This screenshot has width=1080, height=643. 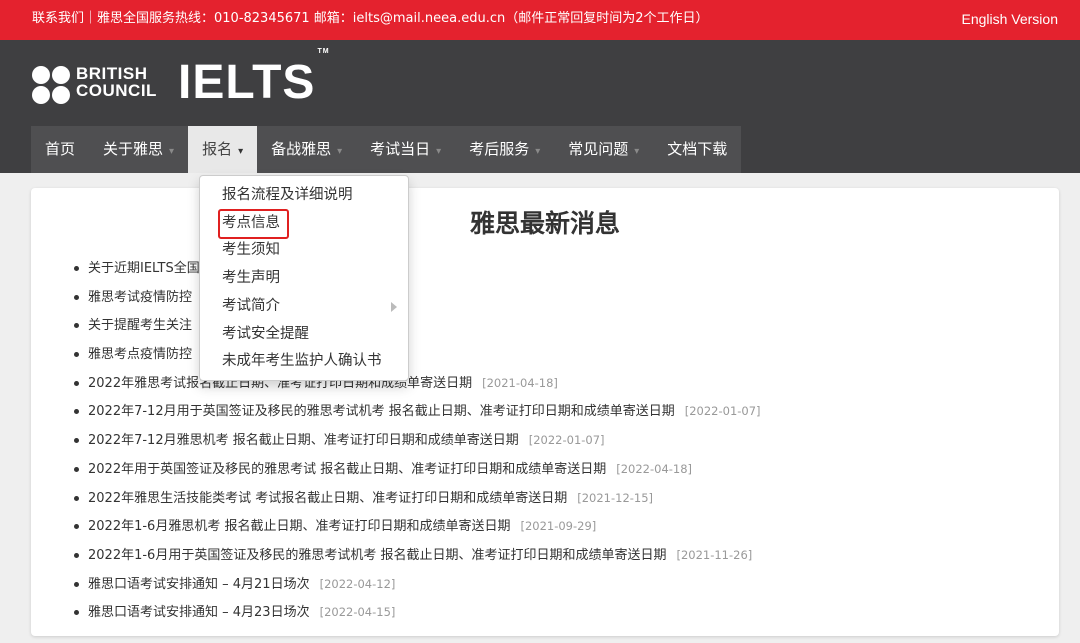 I want to click on nav-label: 首页, so click(x=60, y=149).